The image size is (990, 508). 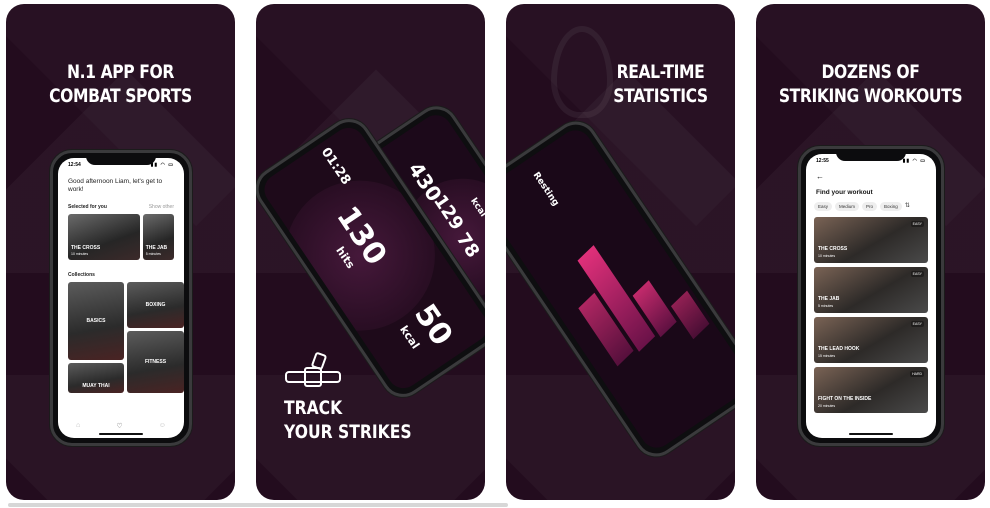 I want to click on collection-label: BASICS, so click(x=96, y=321).